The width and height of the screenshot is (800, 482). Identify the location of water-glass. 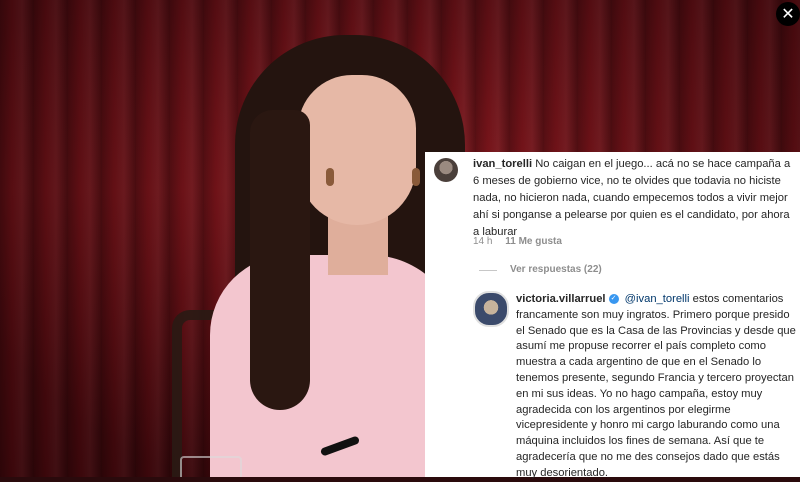
(211, 466).